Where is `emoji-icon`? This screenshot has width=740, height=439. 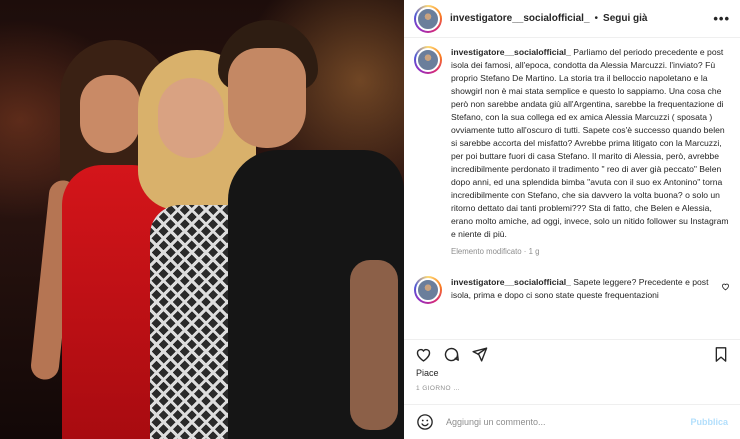
emoji-icon is located at coordinates (425, 422).